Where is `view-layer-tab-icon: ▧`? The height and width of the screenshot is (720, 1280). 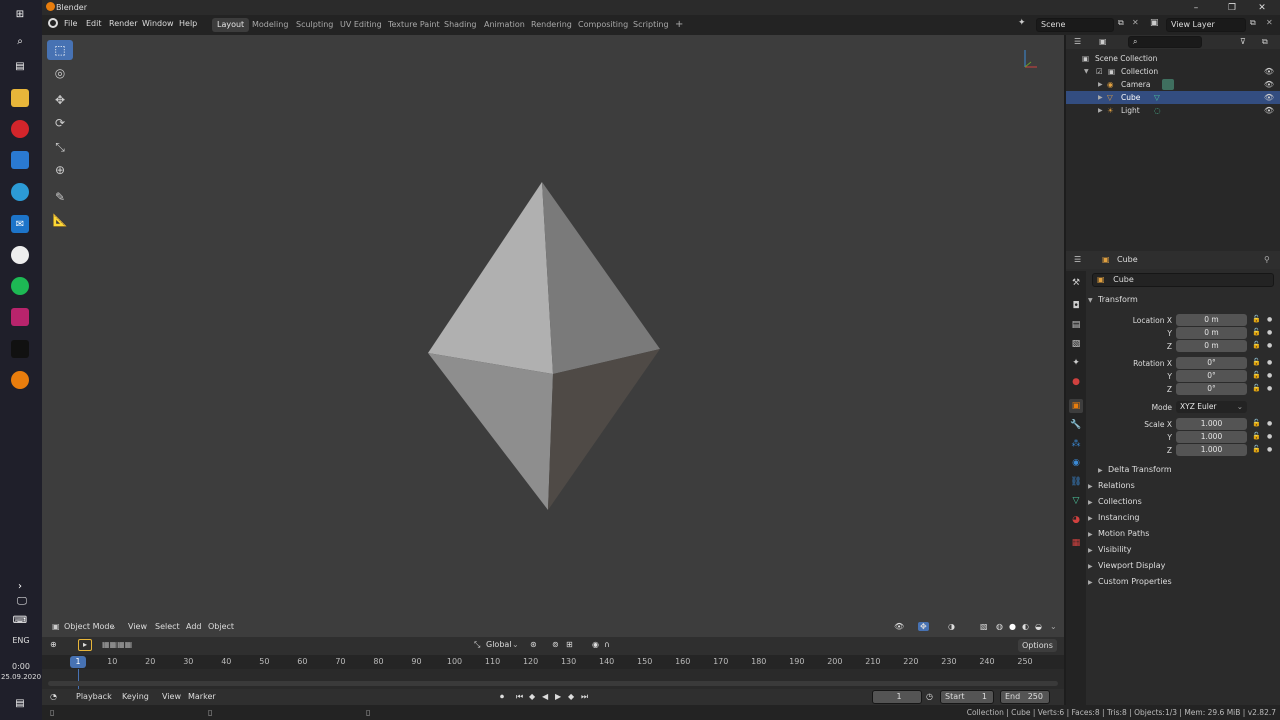
view-layer-tab-icon: ▧ is located at coordinates (1076, 344).